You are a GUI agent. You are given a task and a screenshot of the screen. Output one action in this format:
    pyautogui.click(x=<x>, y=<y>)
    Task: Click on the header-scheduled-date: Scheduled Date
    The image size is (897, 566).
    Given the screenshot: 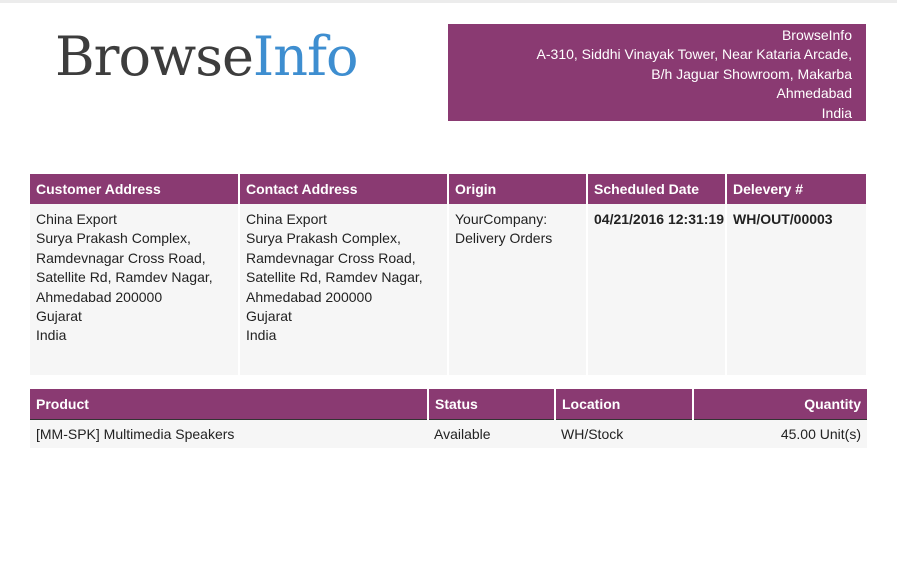 What is the action you would take?
    pyautogui.click(x=656, y=189)
    